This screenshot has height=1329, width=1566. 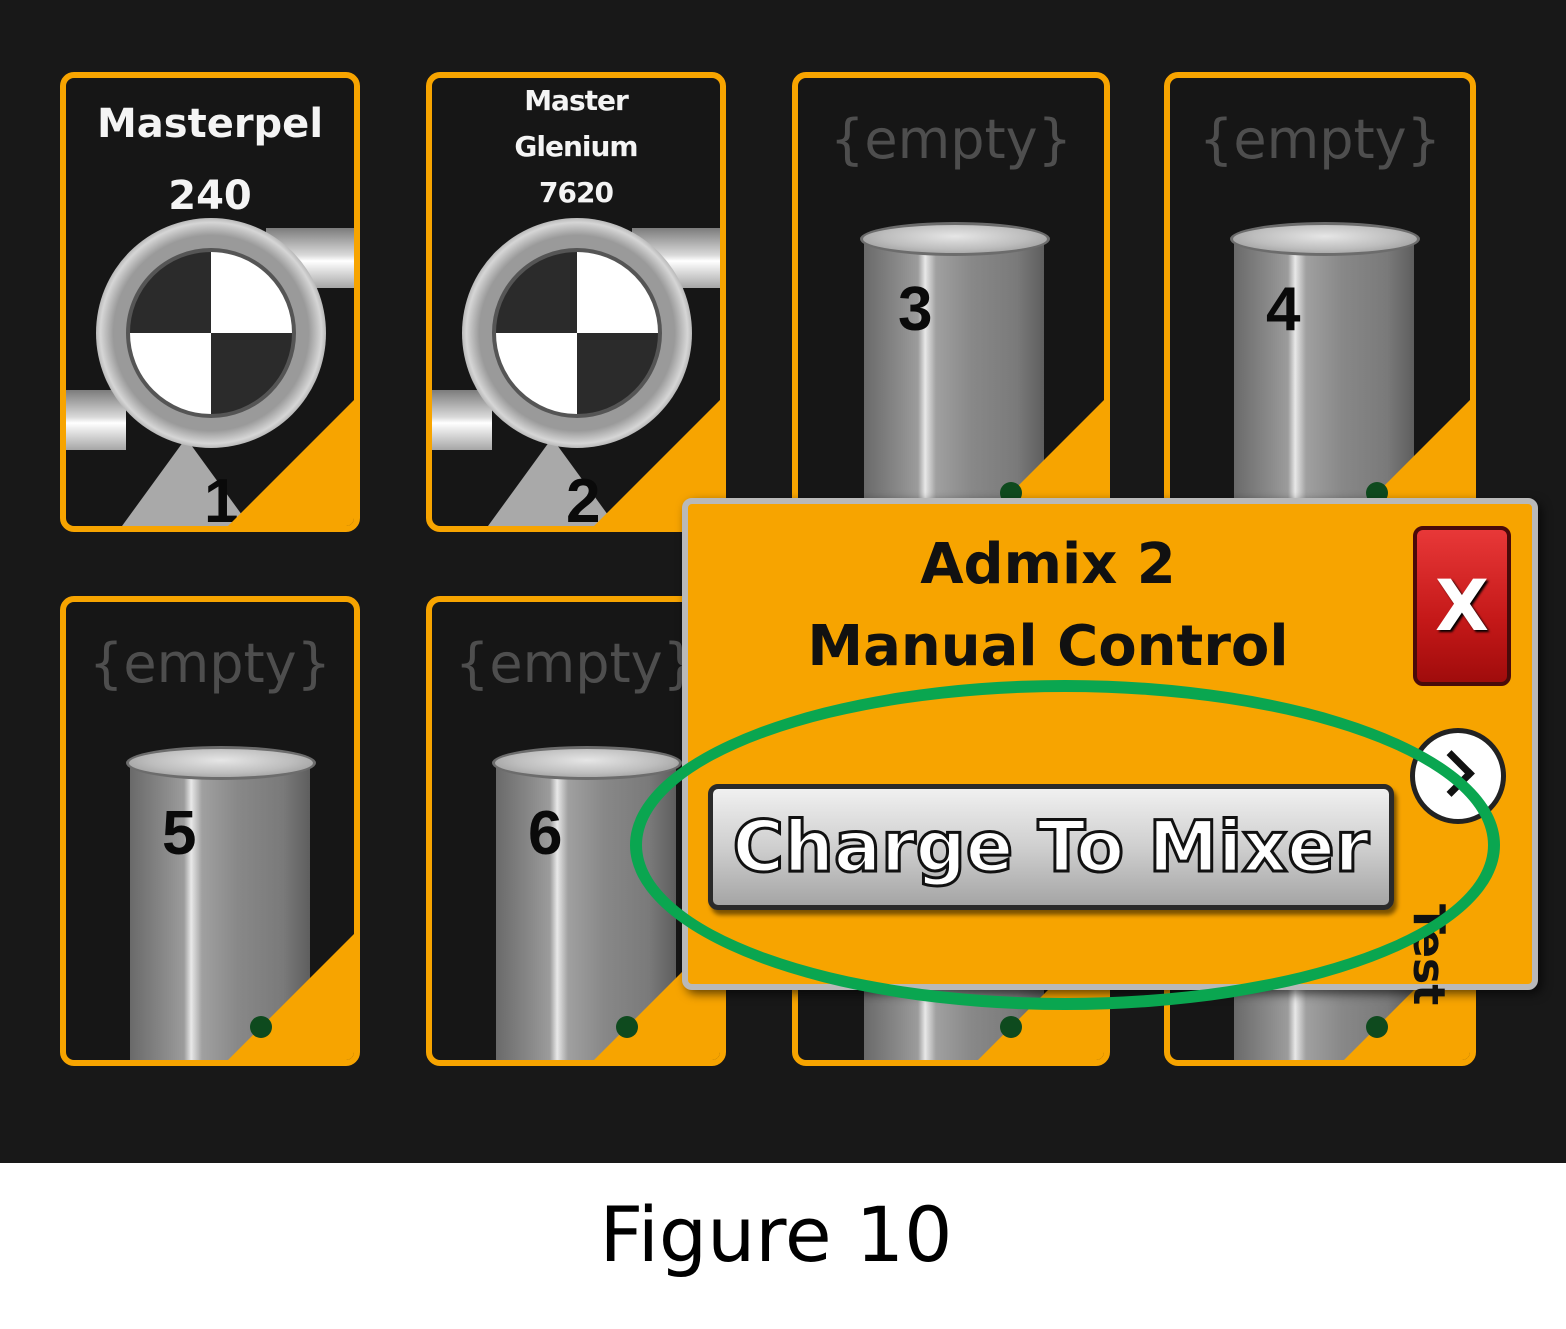 What do you see at coordinates (576, 146) in the screenshot?
I see `admix-tile-label: Master Glenium 7620` at bounding box center [576, 146].